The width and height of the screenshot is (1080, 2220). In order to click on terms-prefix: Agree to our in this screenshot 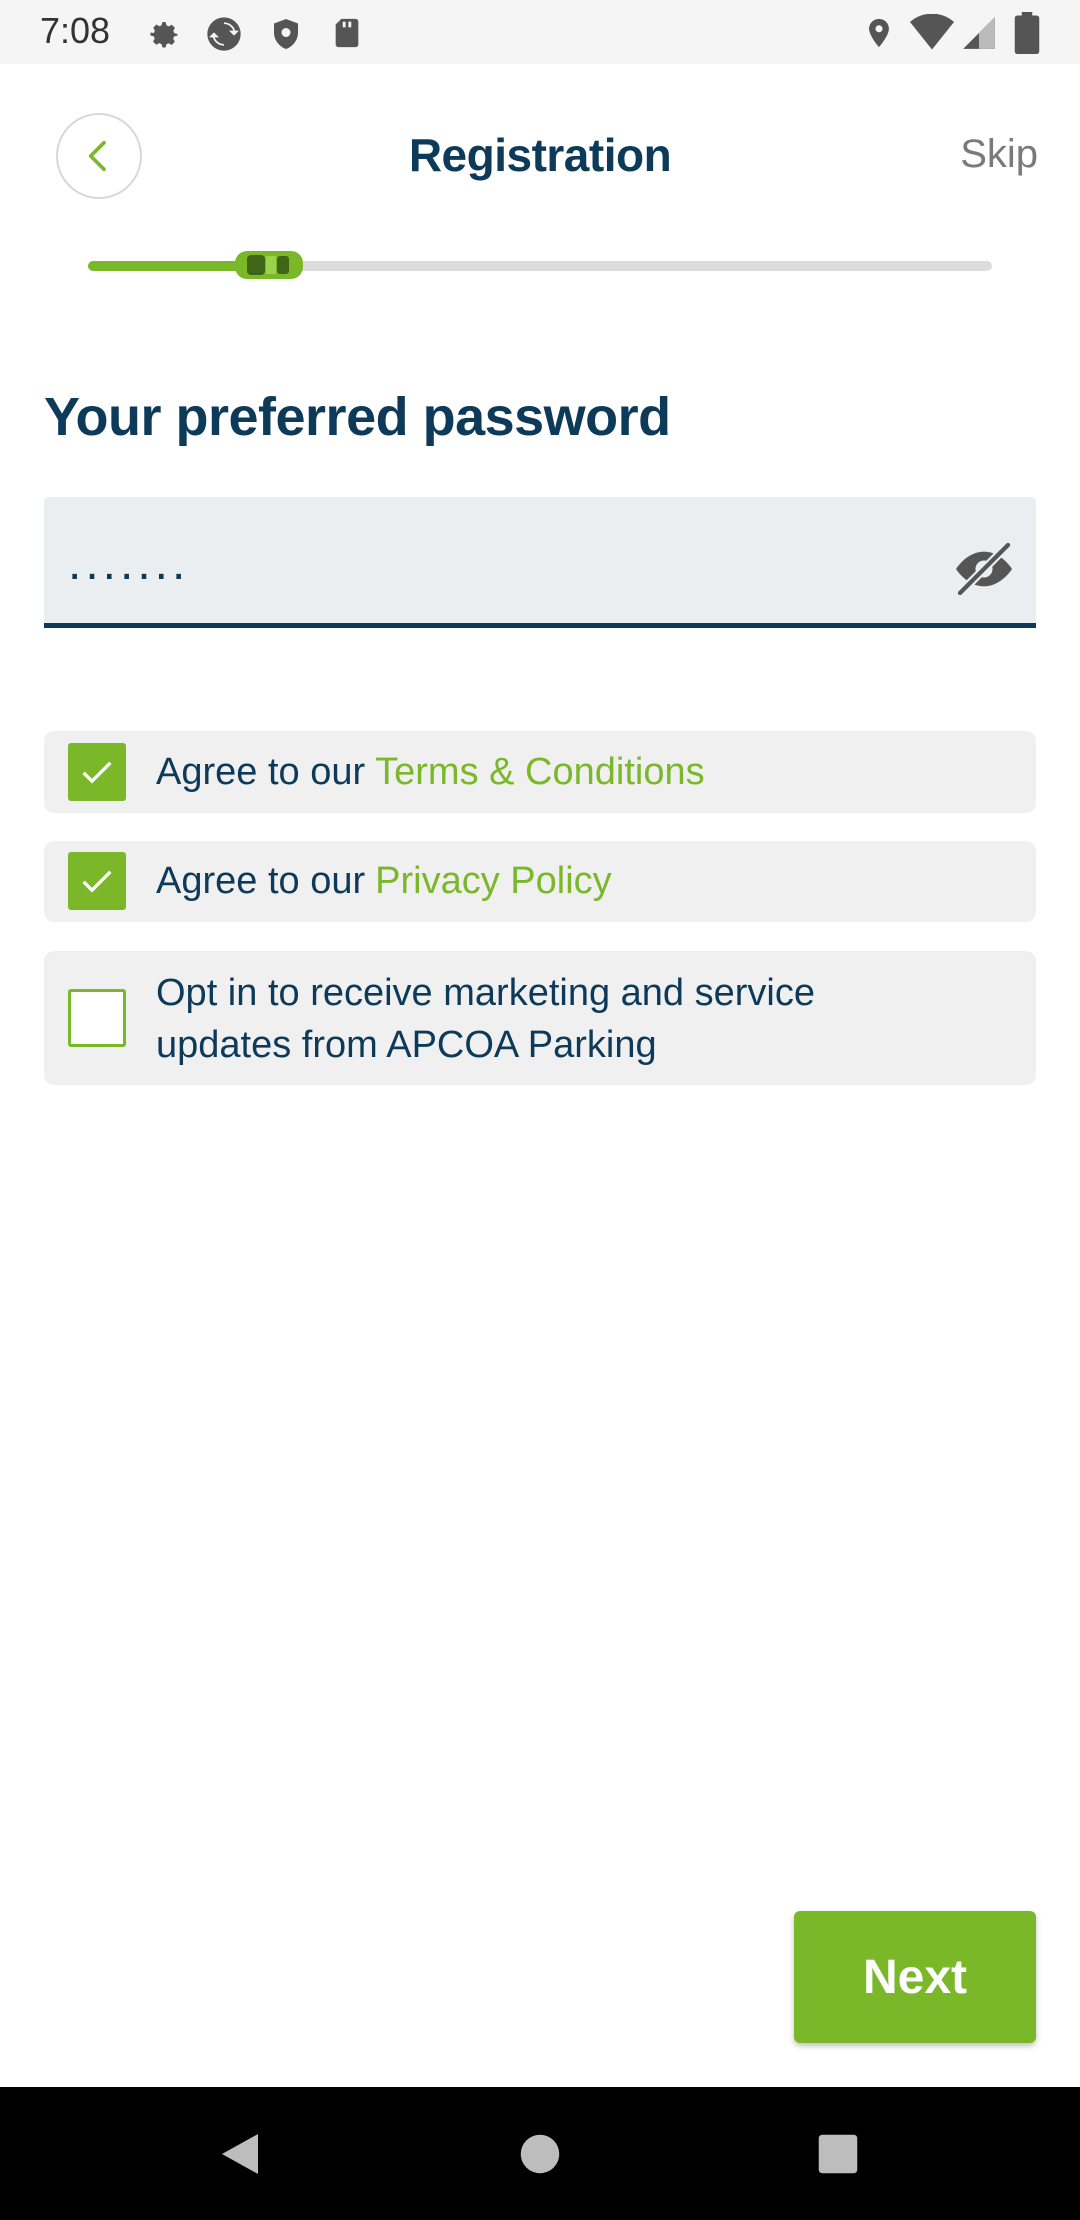, I will do `click(261, 772)`.